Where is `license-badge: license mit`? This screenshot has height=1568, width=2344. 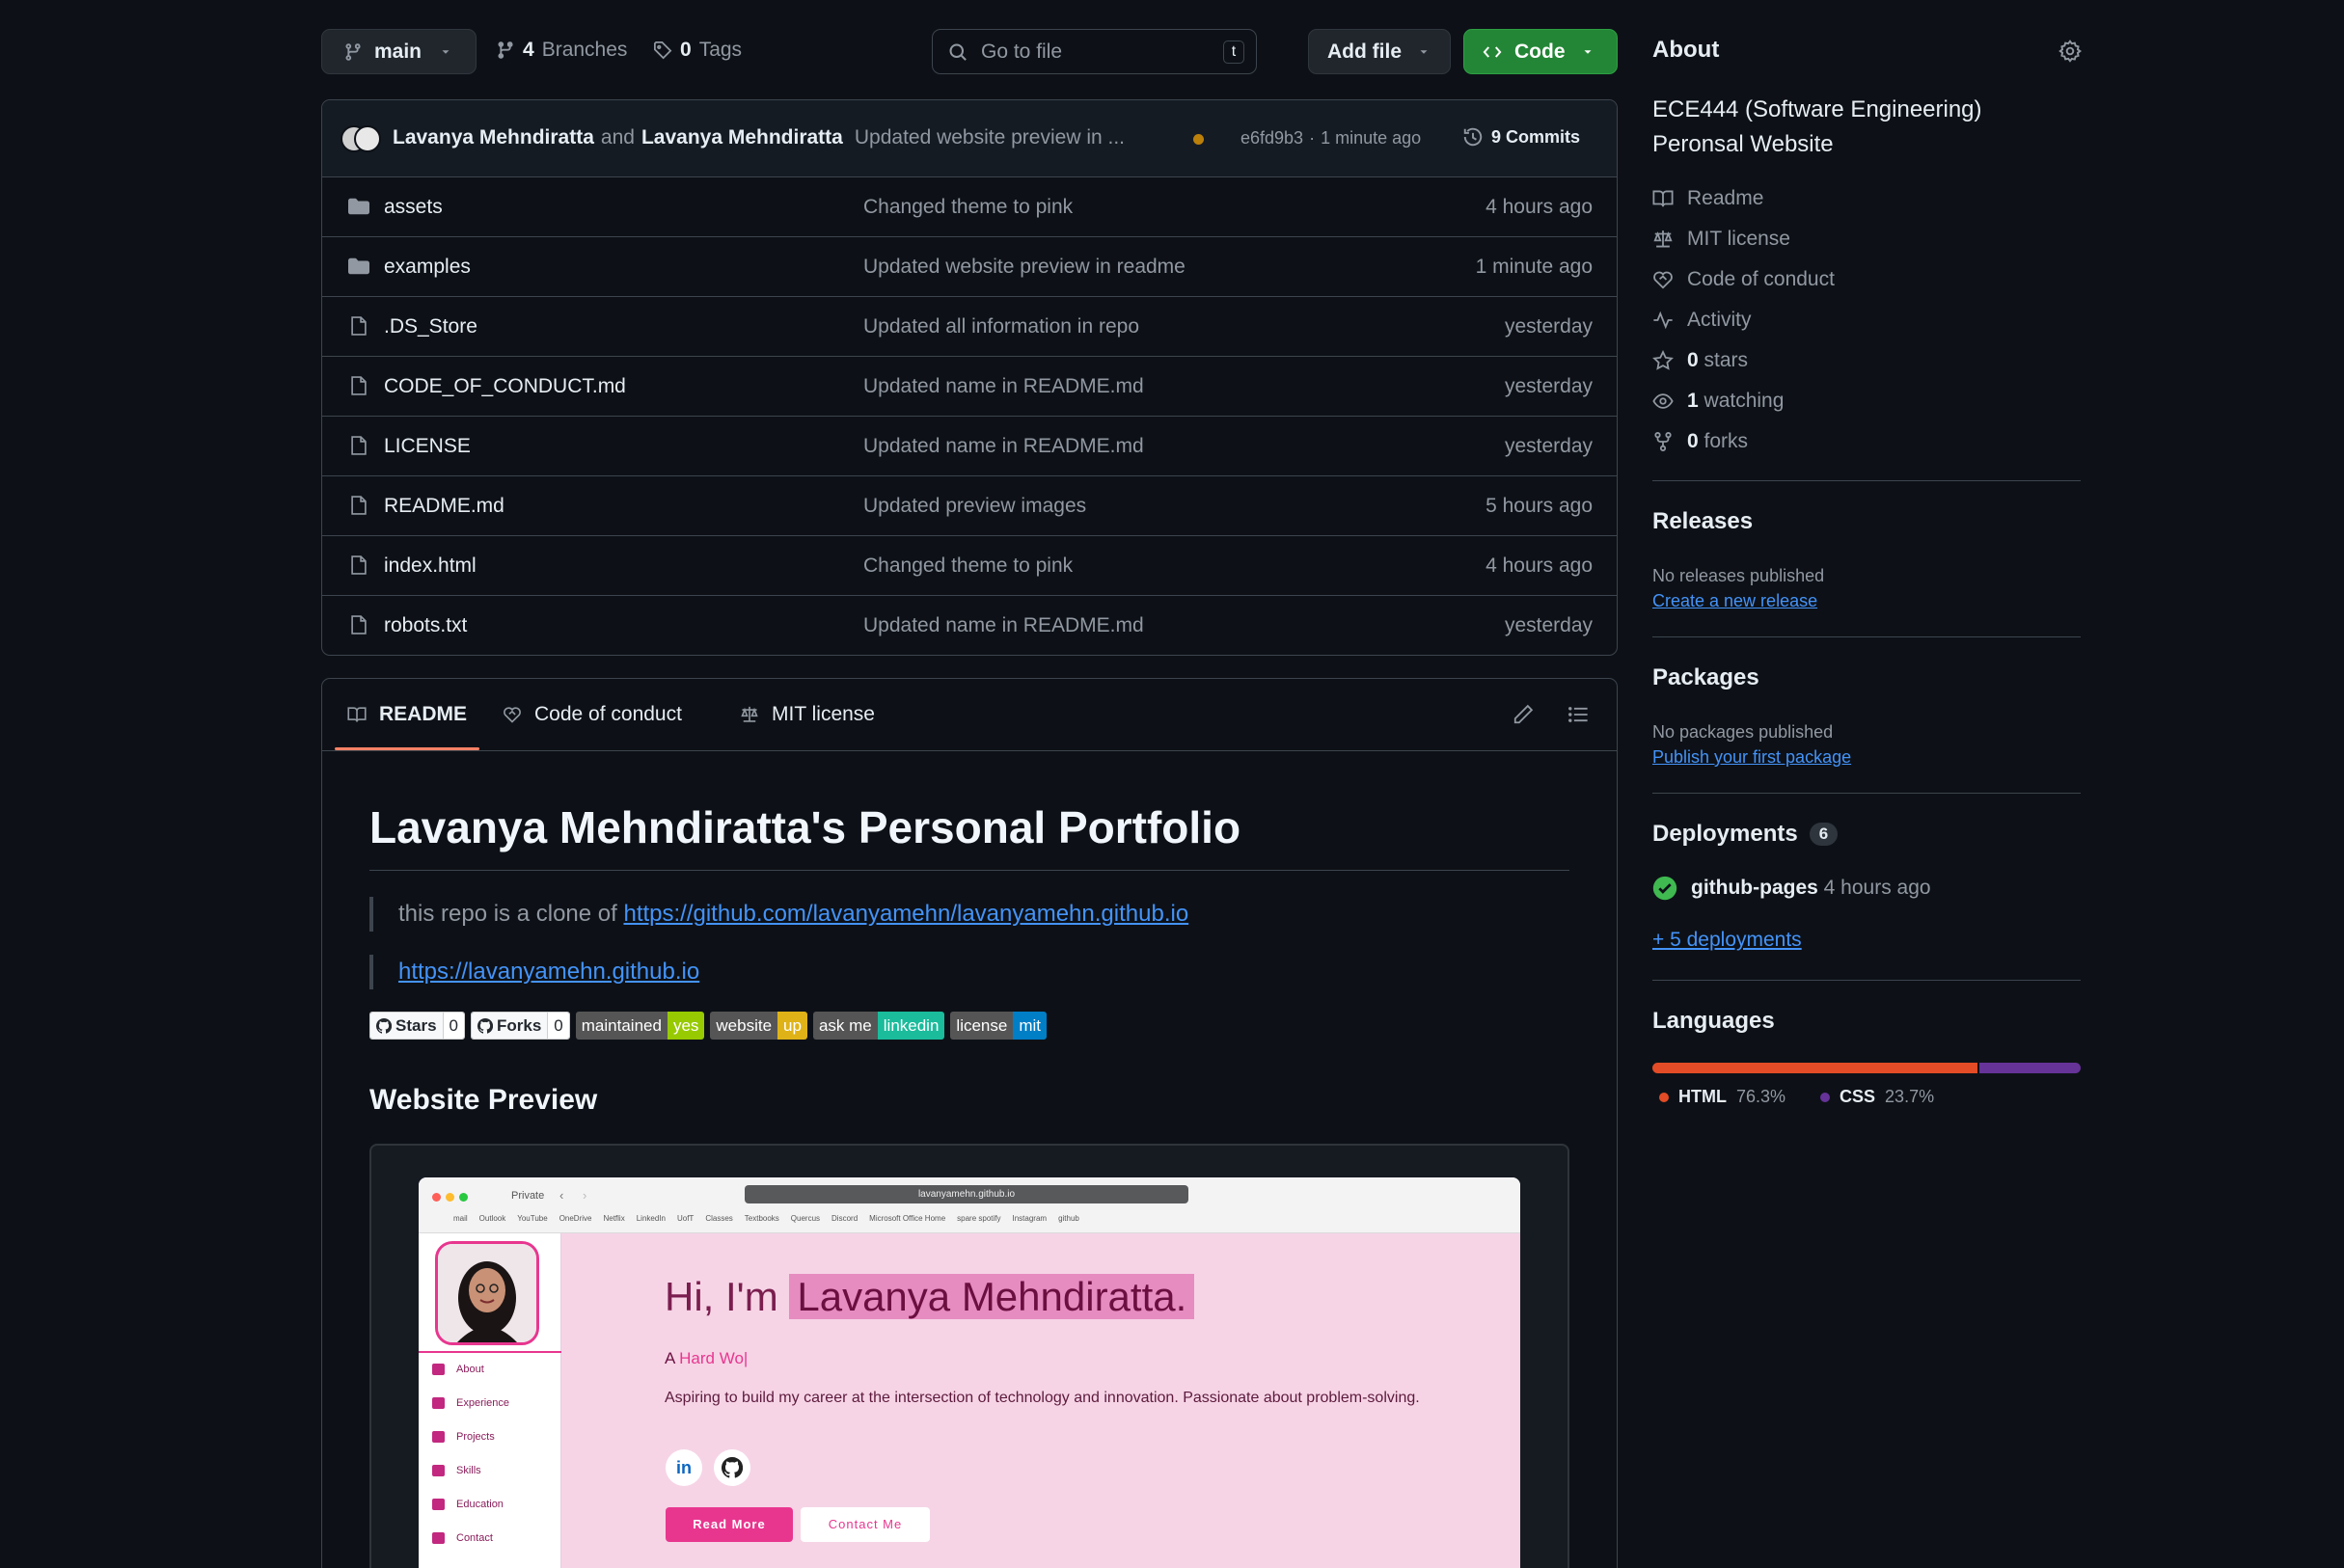
license-badge: license mit is located at coordinates (999, 1026).